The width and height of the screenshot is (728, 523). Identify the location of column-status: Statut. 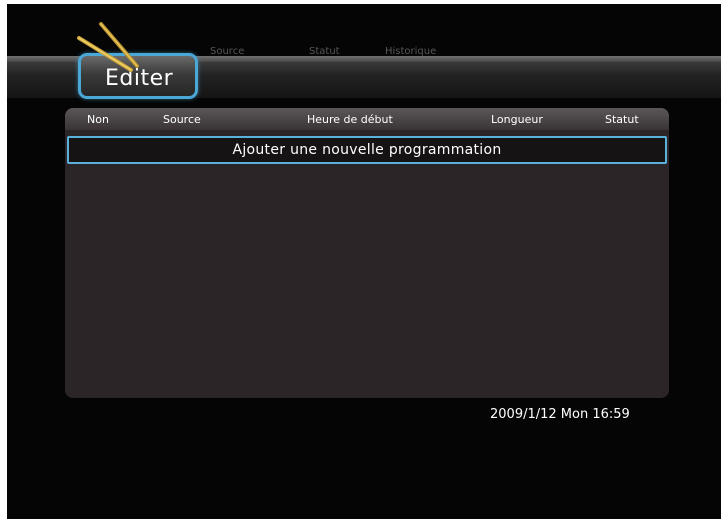
(622, 119).